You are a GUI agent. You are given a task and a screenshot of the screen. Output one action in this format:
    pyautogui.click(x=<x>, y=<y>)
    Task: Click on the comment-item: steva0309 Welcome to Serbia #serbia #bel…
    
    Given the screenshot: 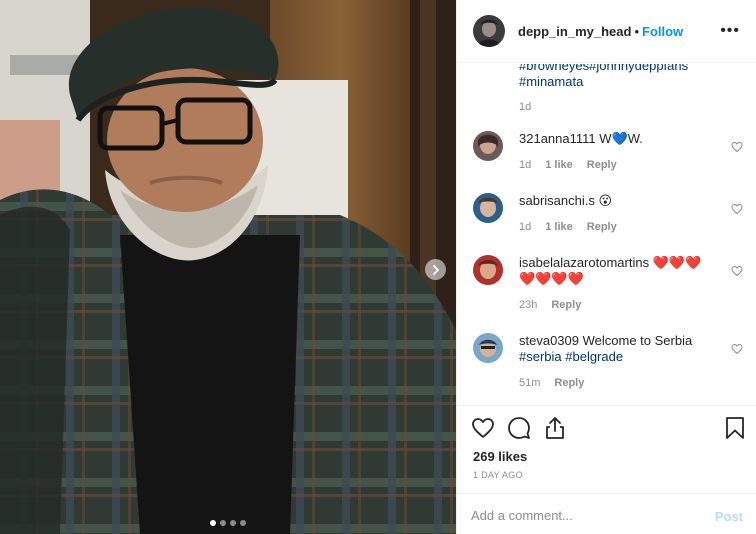 What is the action you would take?
    pyautogui.click(x=608, y=361)
    